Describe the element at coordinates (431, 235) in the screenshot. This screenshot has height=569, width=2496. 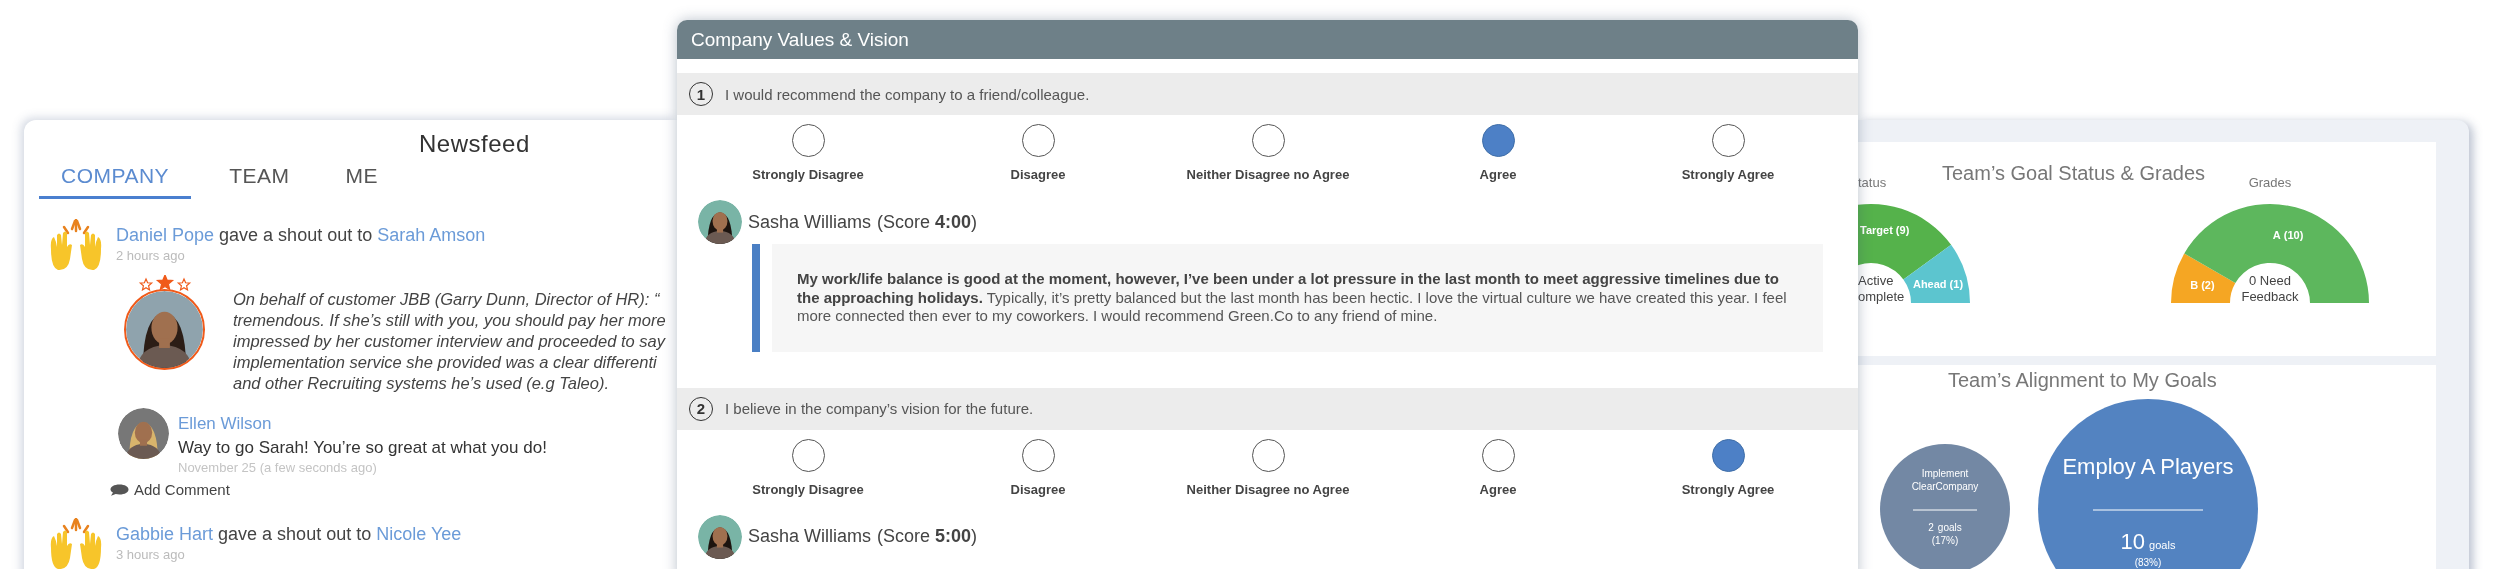
I see `recipient-link: Sarah Amson` at that location.